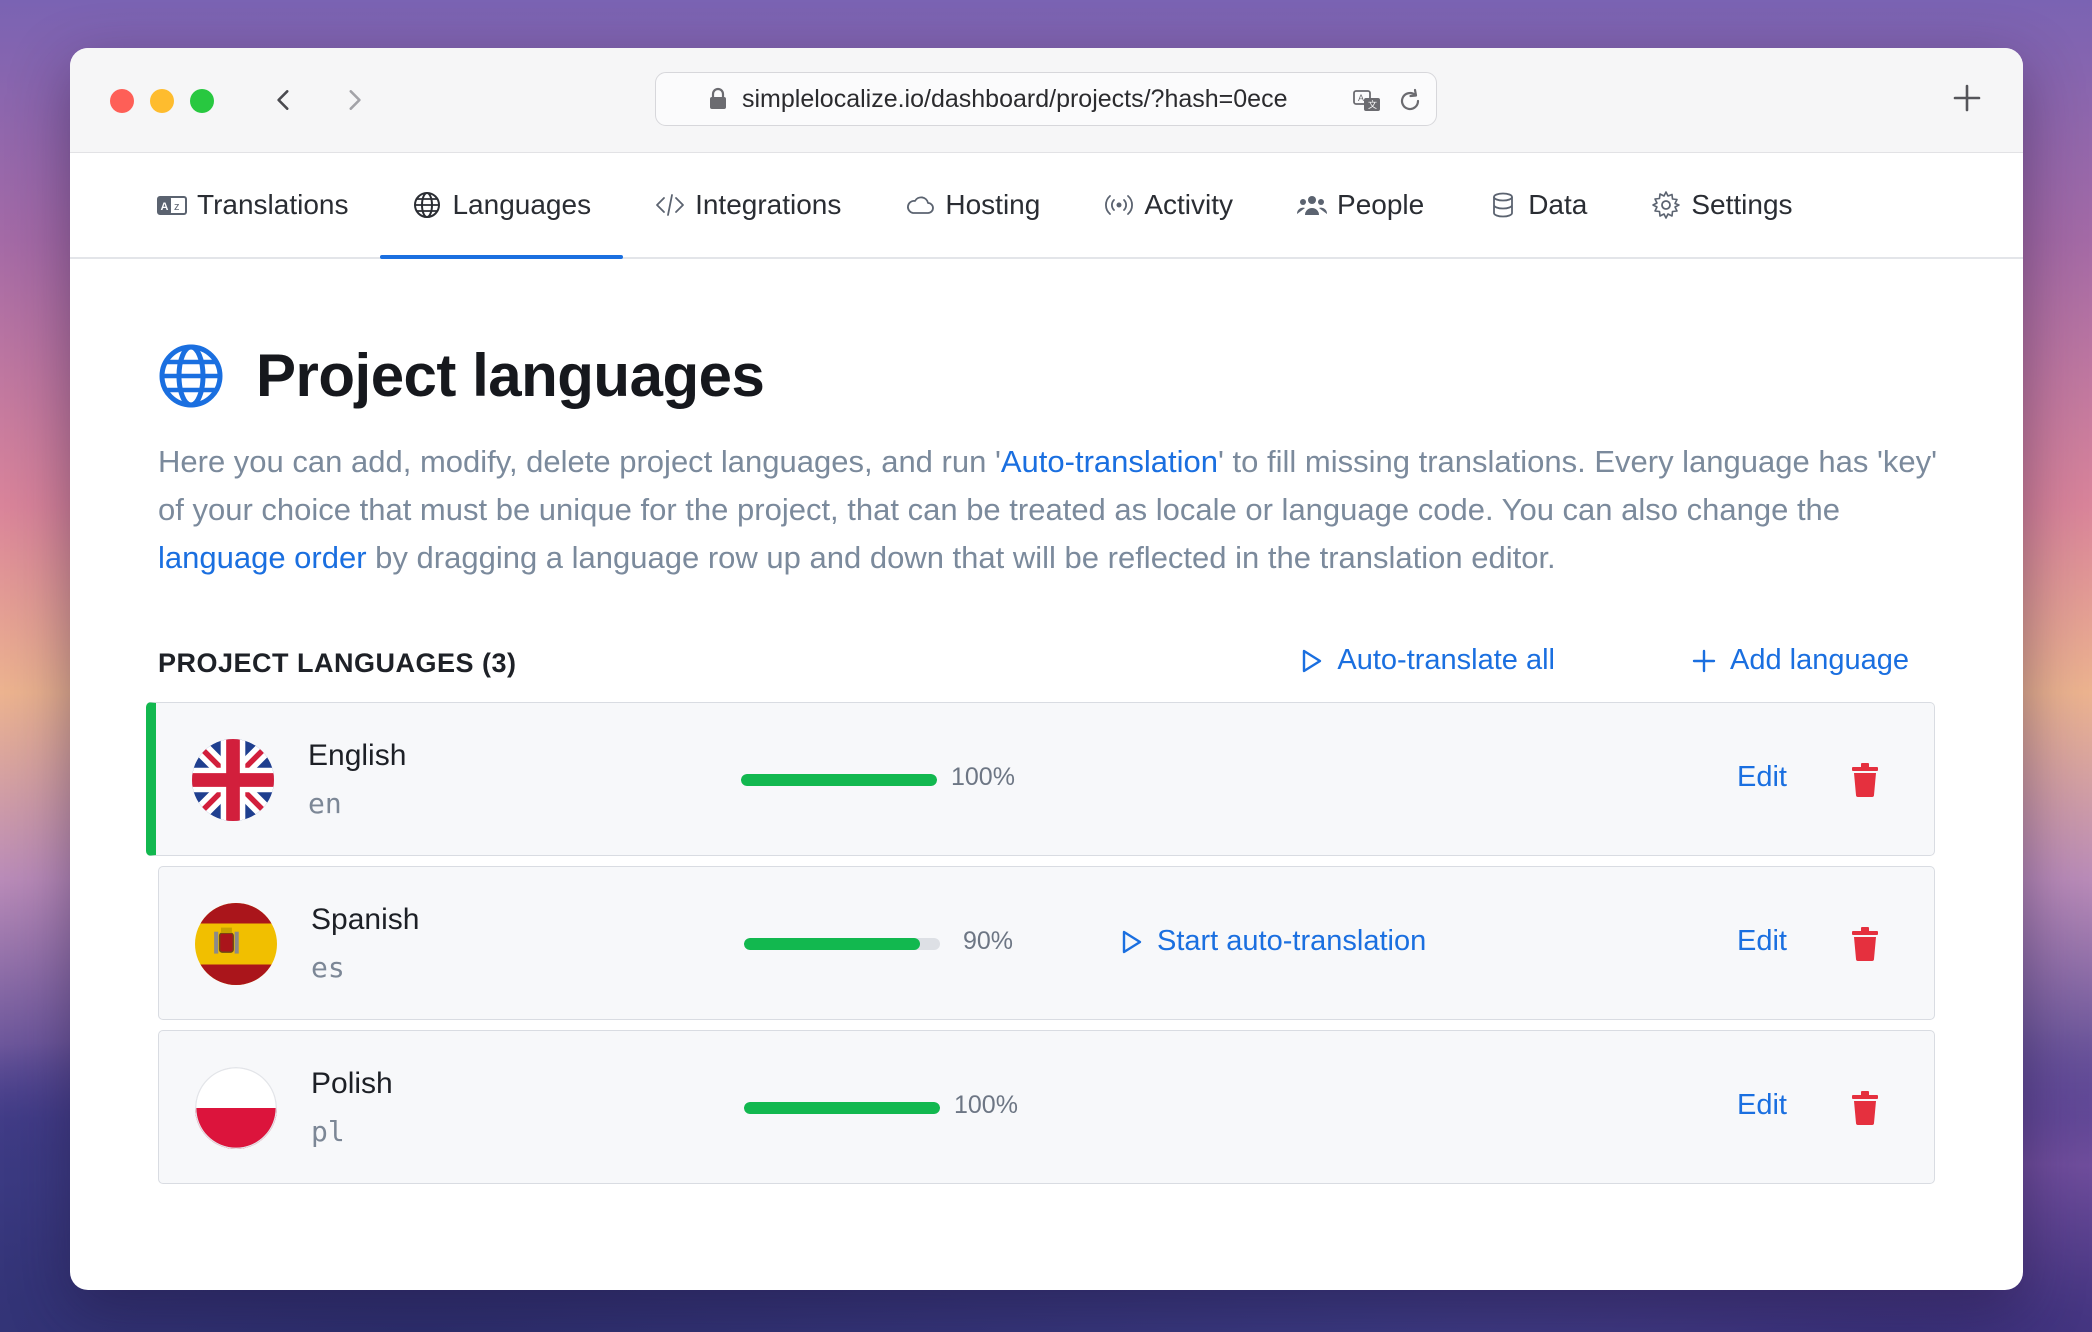  Describe the element at coordinates (1666, 205) in the screenshot. I see `gear-icon` at that location.